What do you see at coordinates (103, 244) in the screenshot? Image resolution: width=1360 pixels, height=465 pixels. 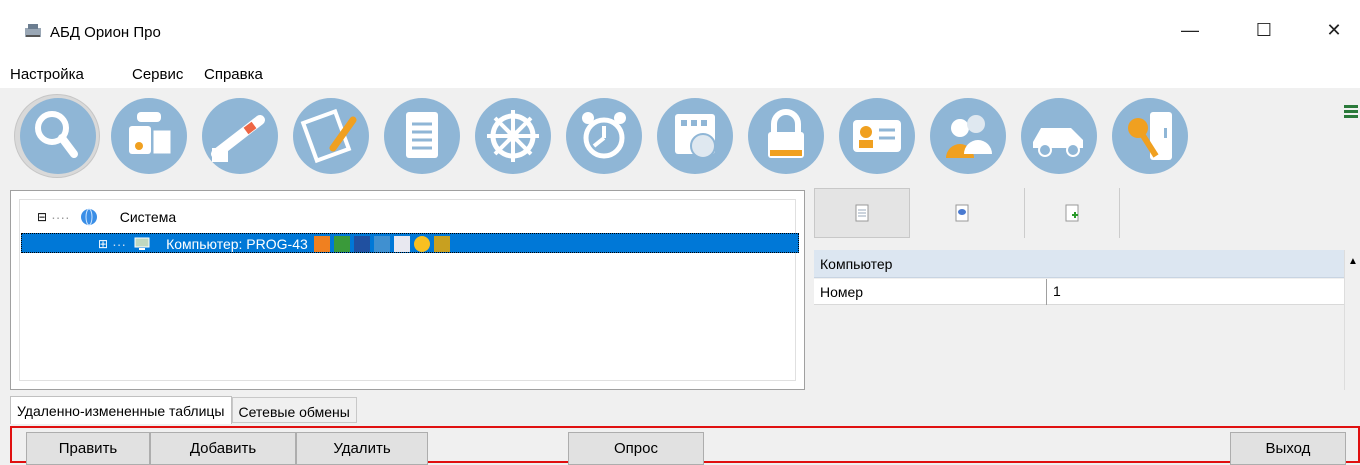 I see `expand-icon: ⊞` at bounding box center [103, 244].